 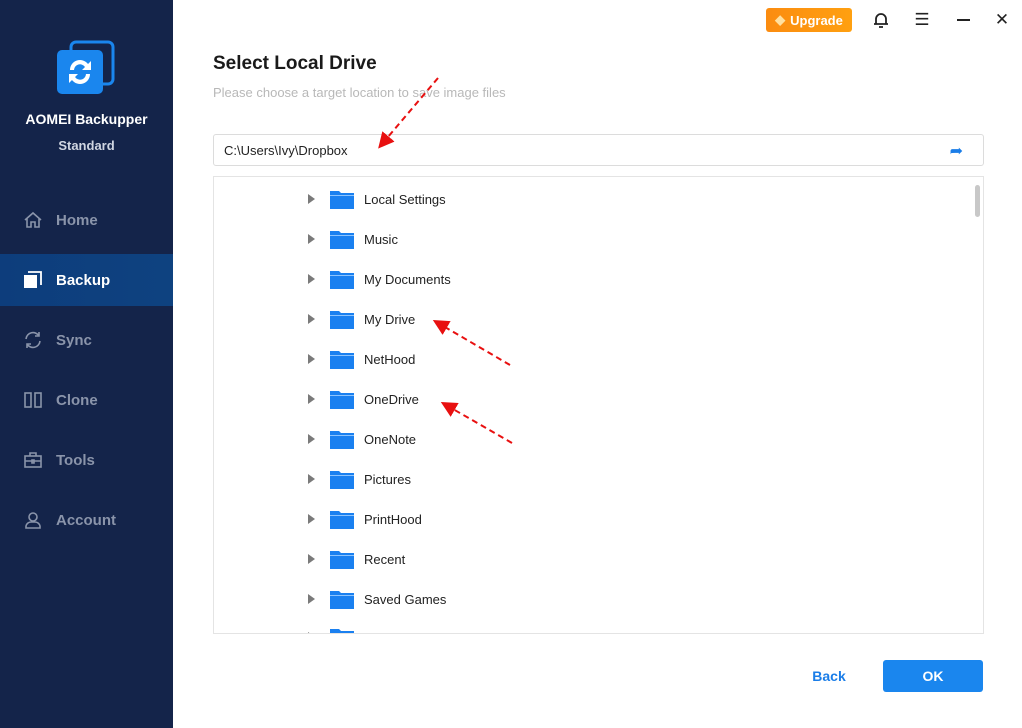 What do you see at coordinates (361, 319) in the screenshot?
I see `folder-row: My Drive` at bounding box center [361, 319].